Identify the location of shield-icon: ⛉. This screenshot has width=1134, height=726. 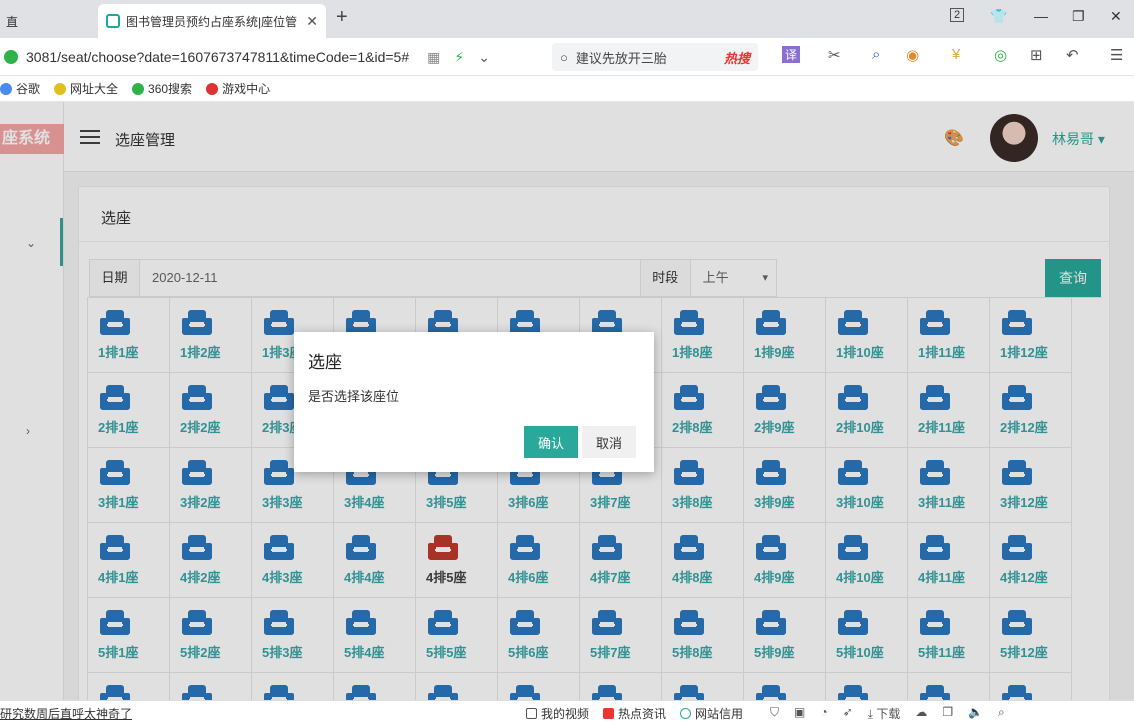
(774, 713).